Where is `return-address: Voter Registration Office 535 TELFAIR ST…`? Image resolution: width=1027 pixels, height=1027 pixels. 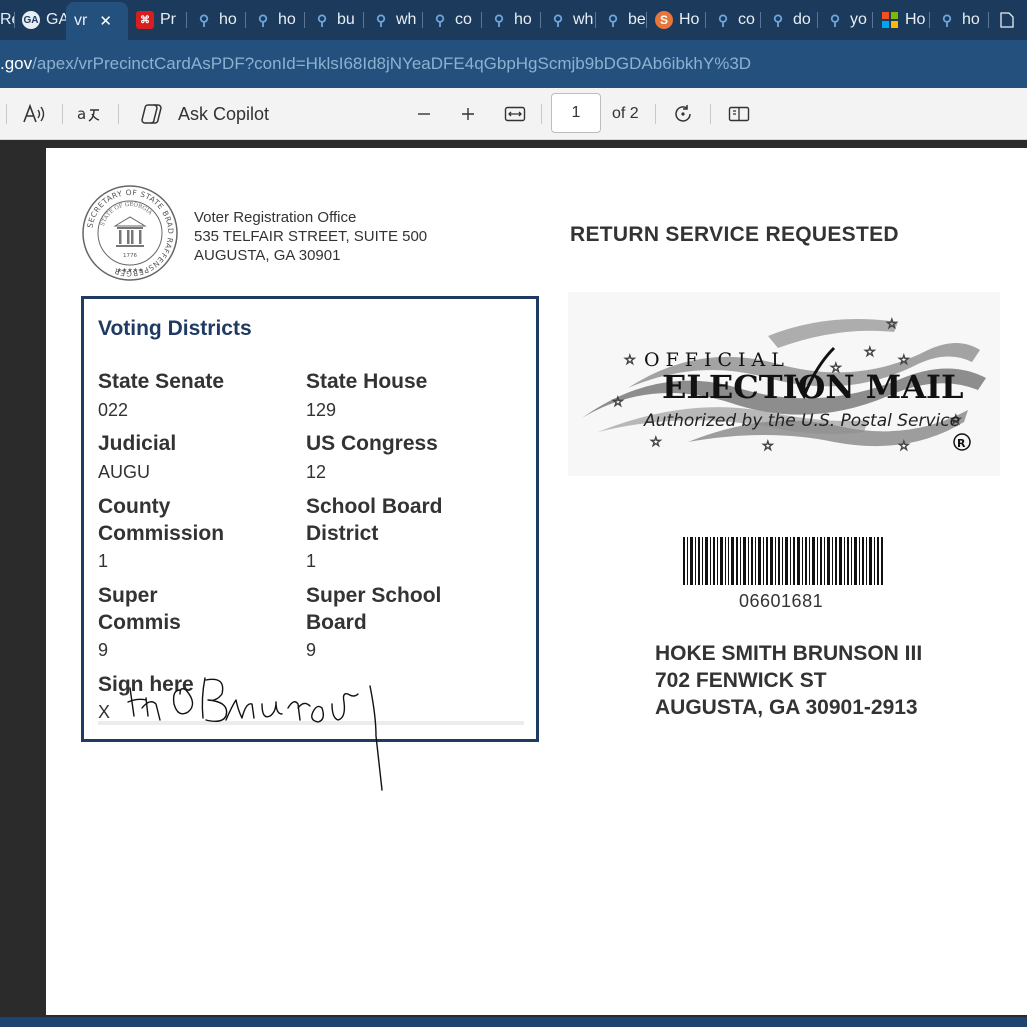
return-address: Voter Registration Office 535 TELFAIR ST… is located at coordinates (310, 236).